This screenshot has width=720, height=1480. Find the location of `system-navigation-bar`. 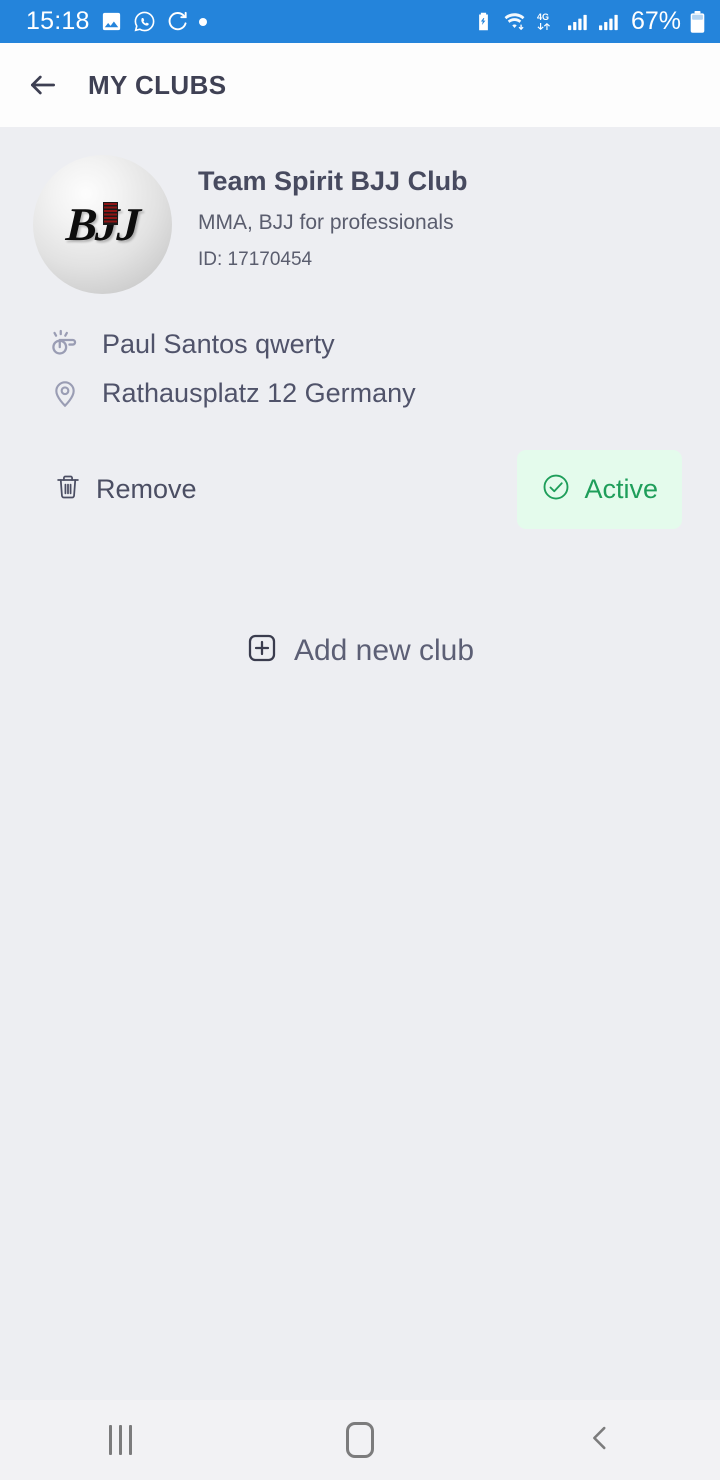

system-navigation-bar is located at coordinates (360, 1440).